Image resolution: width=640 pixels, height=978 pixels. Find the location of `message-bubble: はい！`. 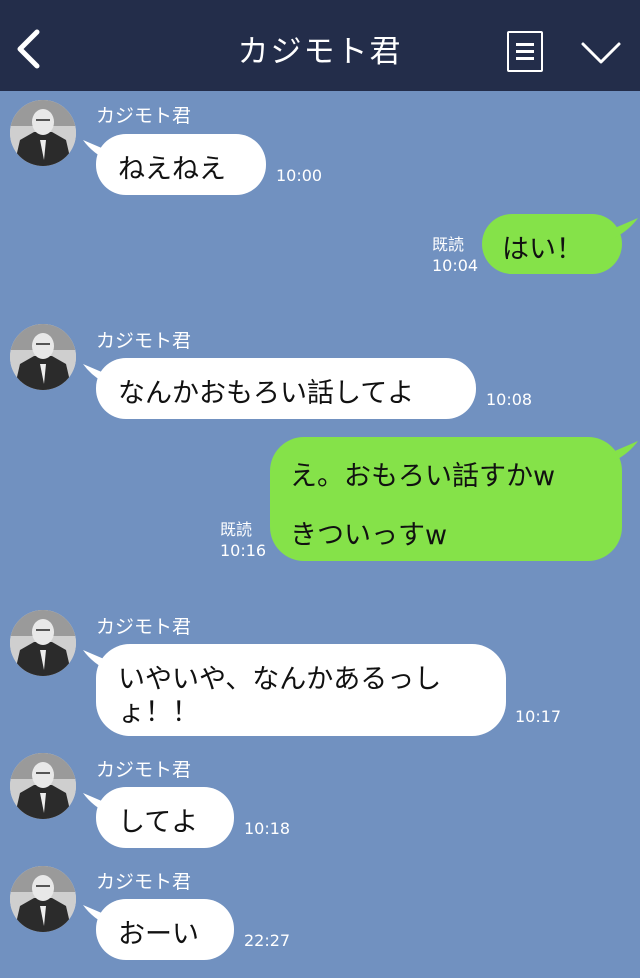

message-bubble: はい！ is located at coordinates (552, 244).